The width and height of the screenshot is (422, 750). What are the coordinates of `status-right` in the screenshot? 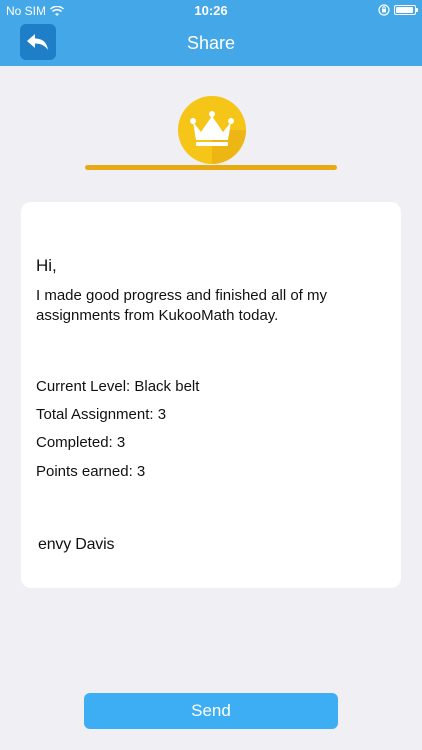 It's located at (398, 10).